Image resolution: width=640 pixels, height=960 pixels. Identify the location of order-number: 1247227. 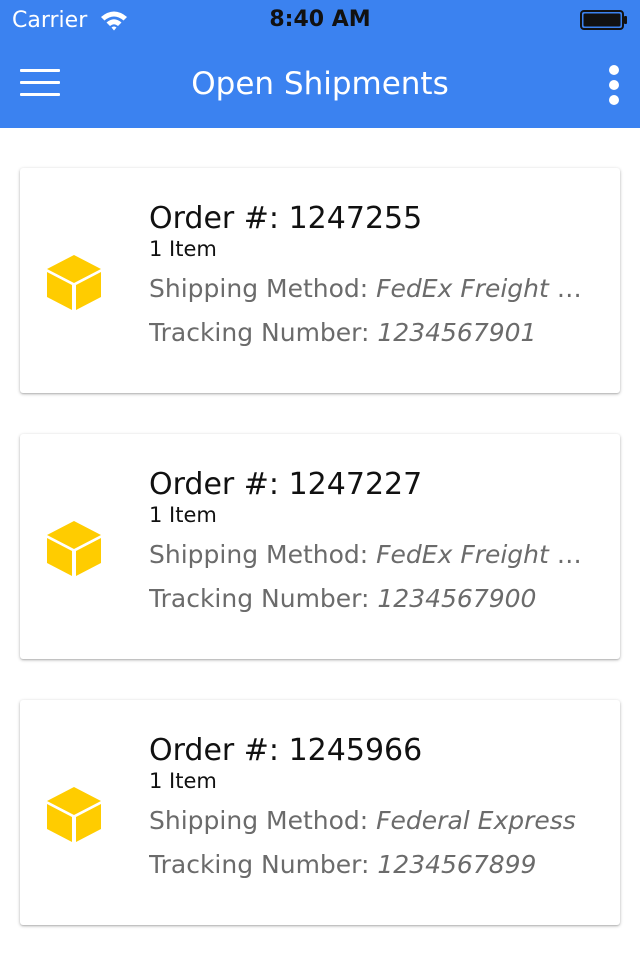
(355, 484).